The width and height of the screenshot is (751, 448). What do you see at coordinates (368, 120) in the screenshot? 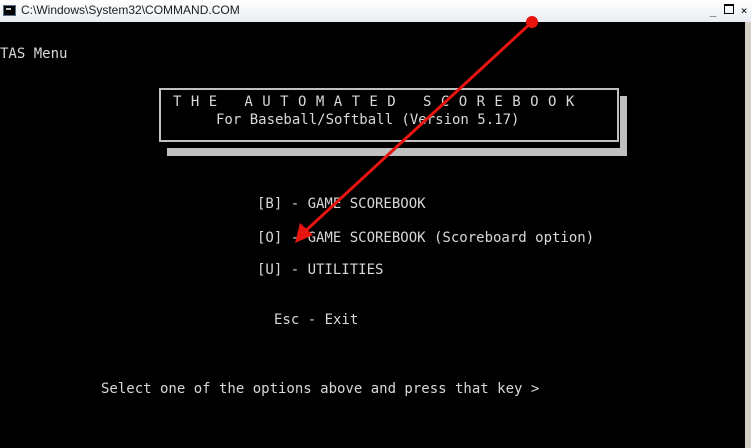
I see `banner-subtitle: For Baseball/Softball (Version 5.17)` at bounding box center [368, 120].